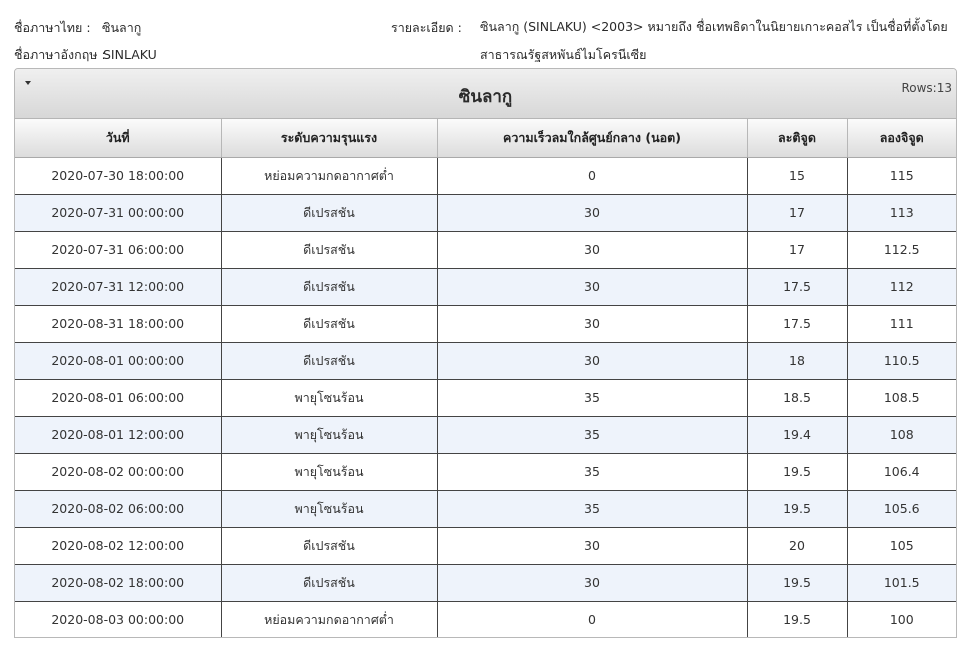  Describe the element at coordinates (130, 54) in the screenshot. I see `english-name-value: SINLAKU` at that location.